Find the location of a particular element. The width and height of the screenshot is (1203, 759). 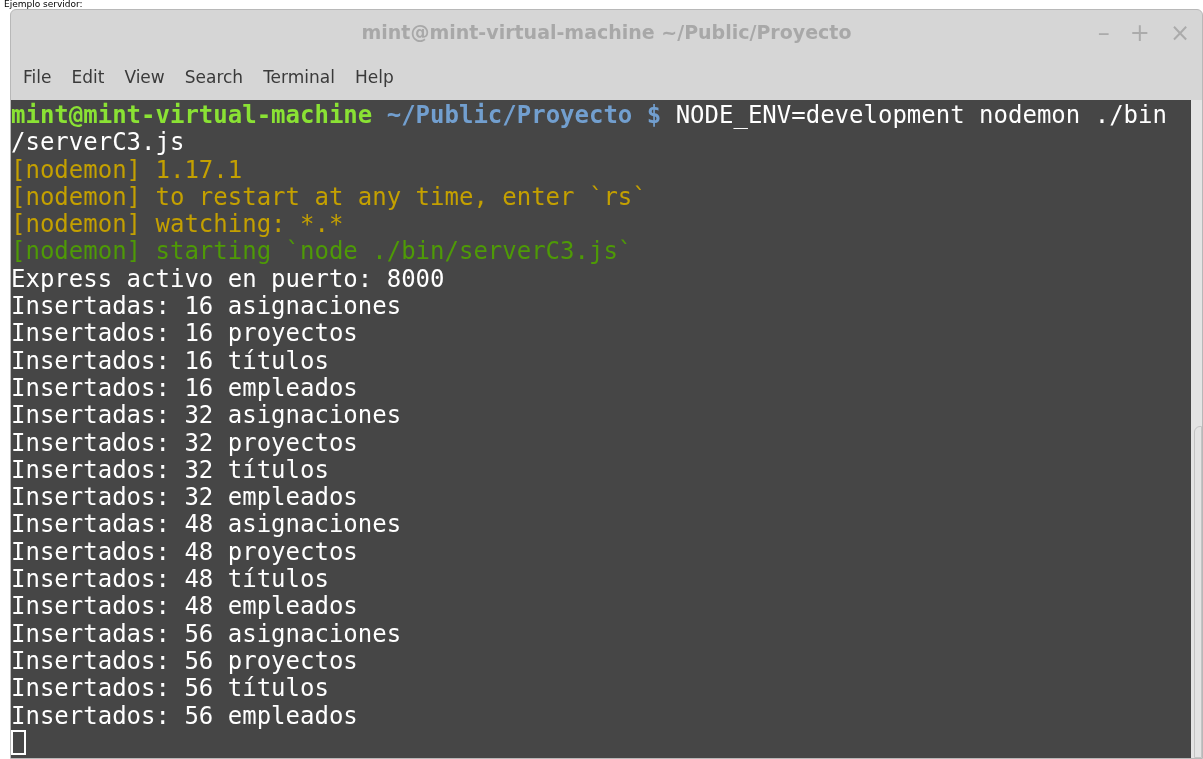

terminal-line: Insertados: 16 proyectos is located at coordinates (184, 334).